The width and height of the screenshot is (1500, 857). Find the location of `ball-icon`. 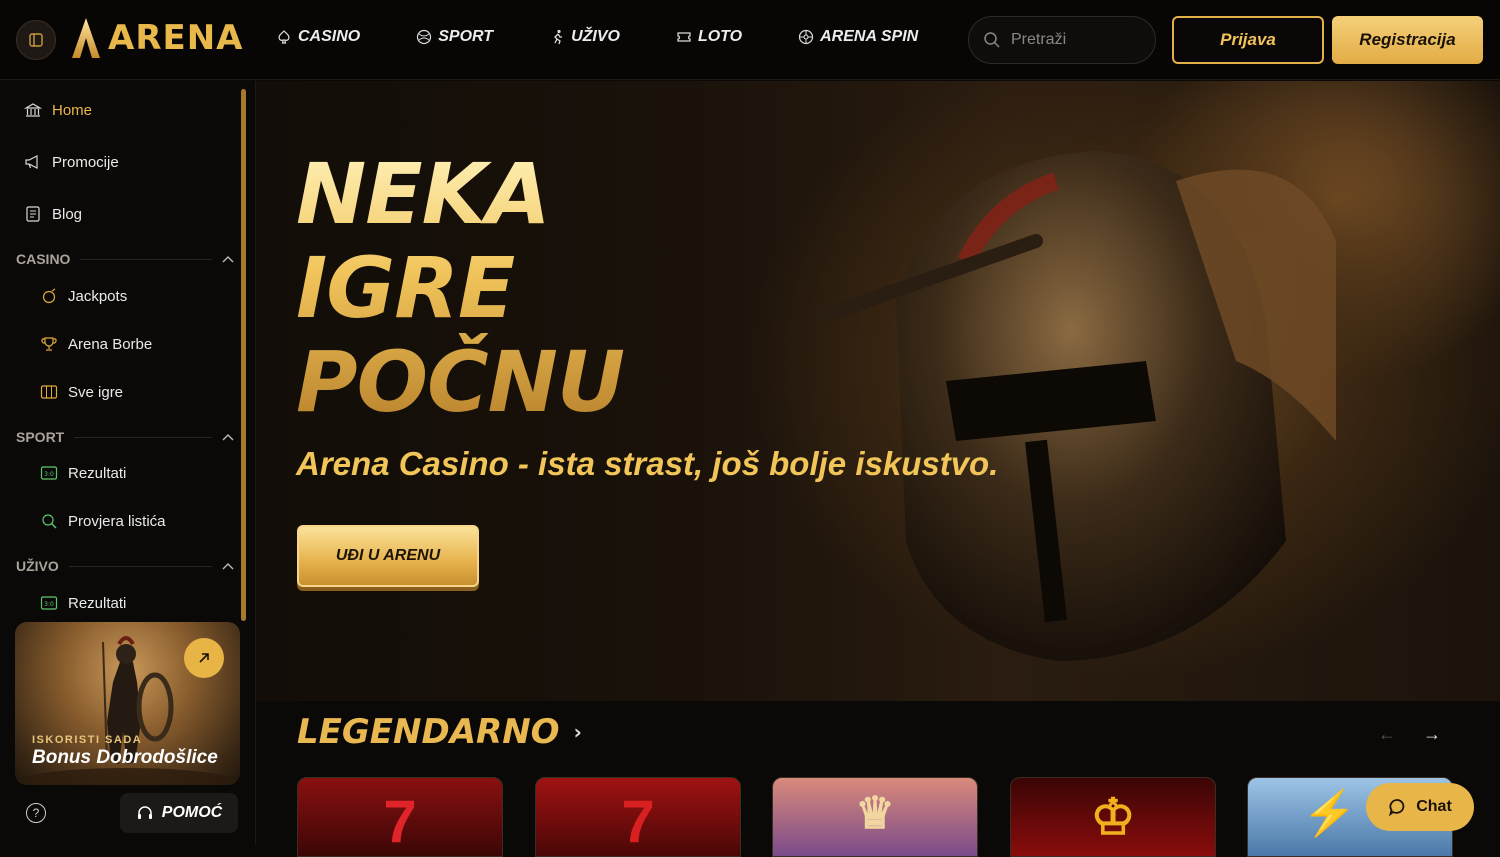

ball-icon is located at coordinates (424, 37).